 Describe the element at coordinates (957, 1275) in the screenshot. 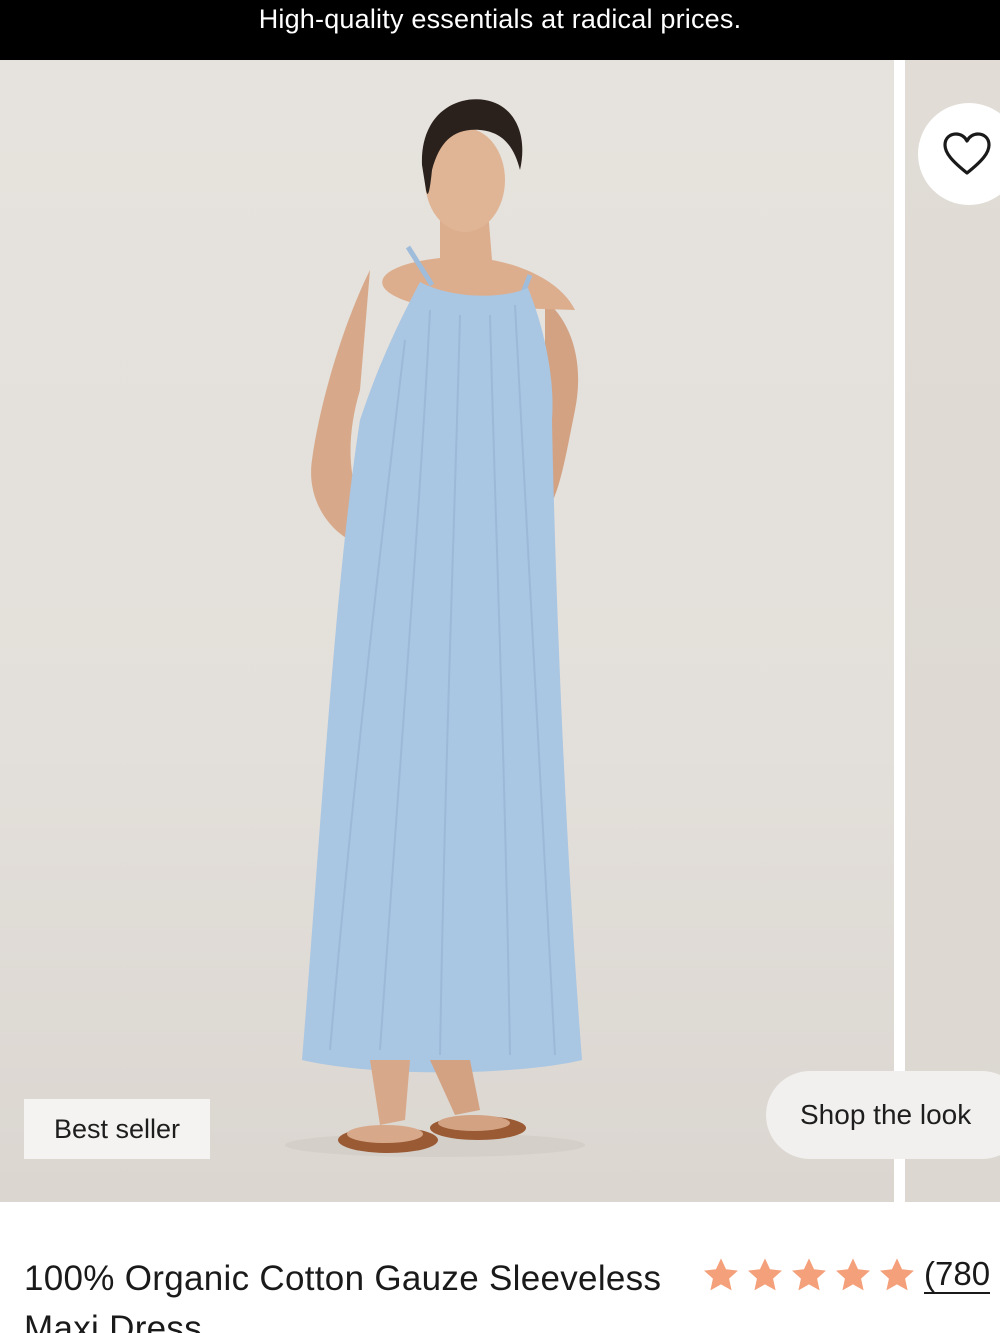

I see `review-count-link: (780` at that location.